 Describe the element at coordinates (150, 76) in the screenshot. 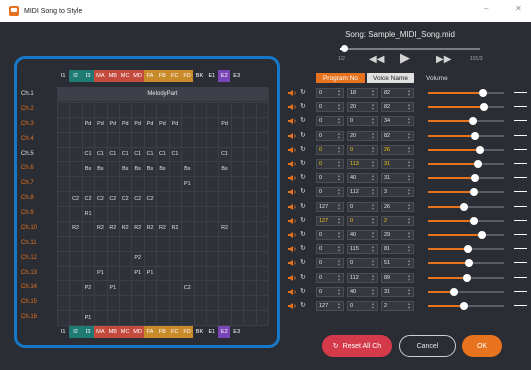

I see `part-fa-header: FA` at that location.